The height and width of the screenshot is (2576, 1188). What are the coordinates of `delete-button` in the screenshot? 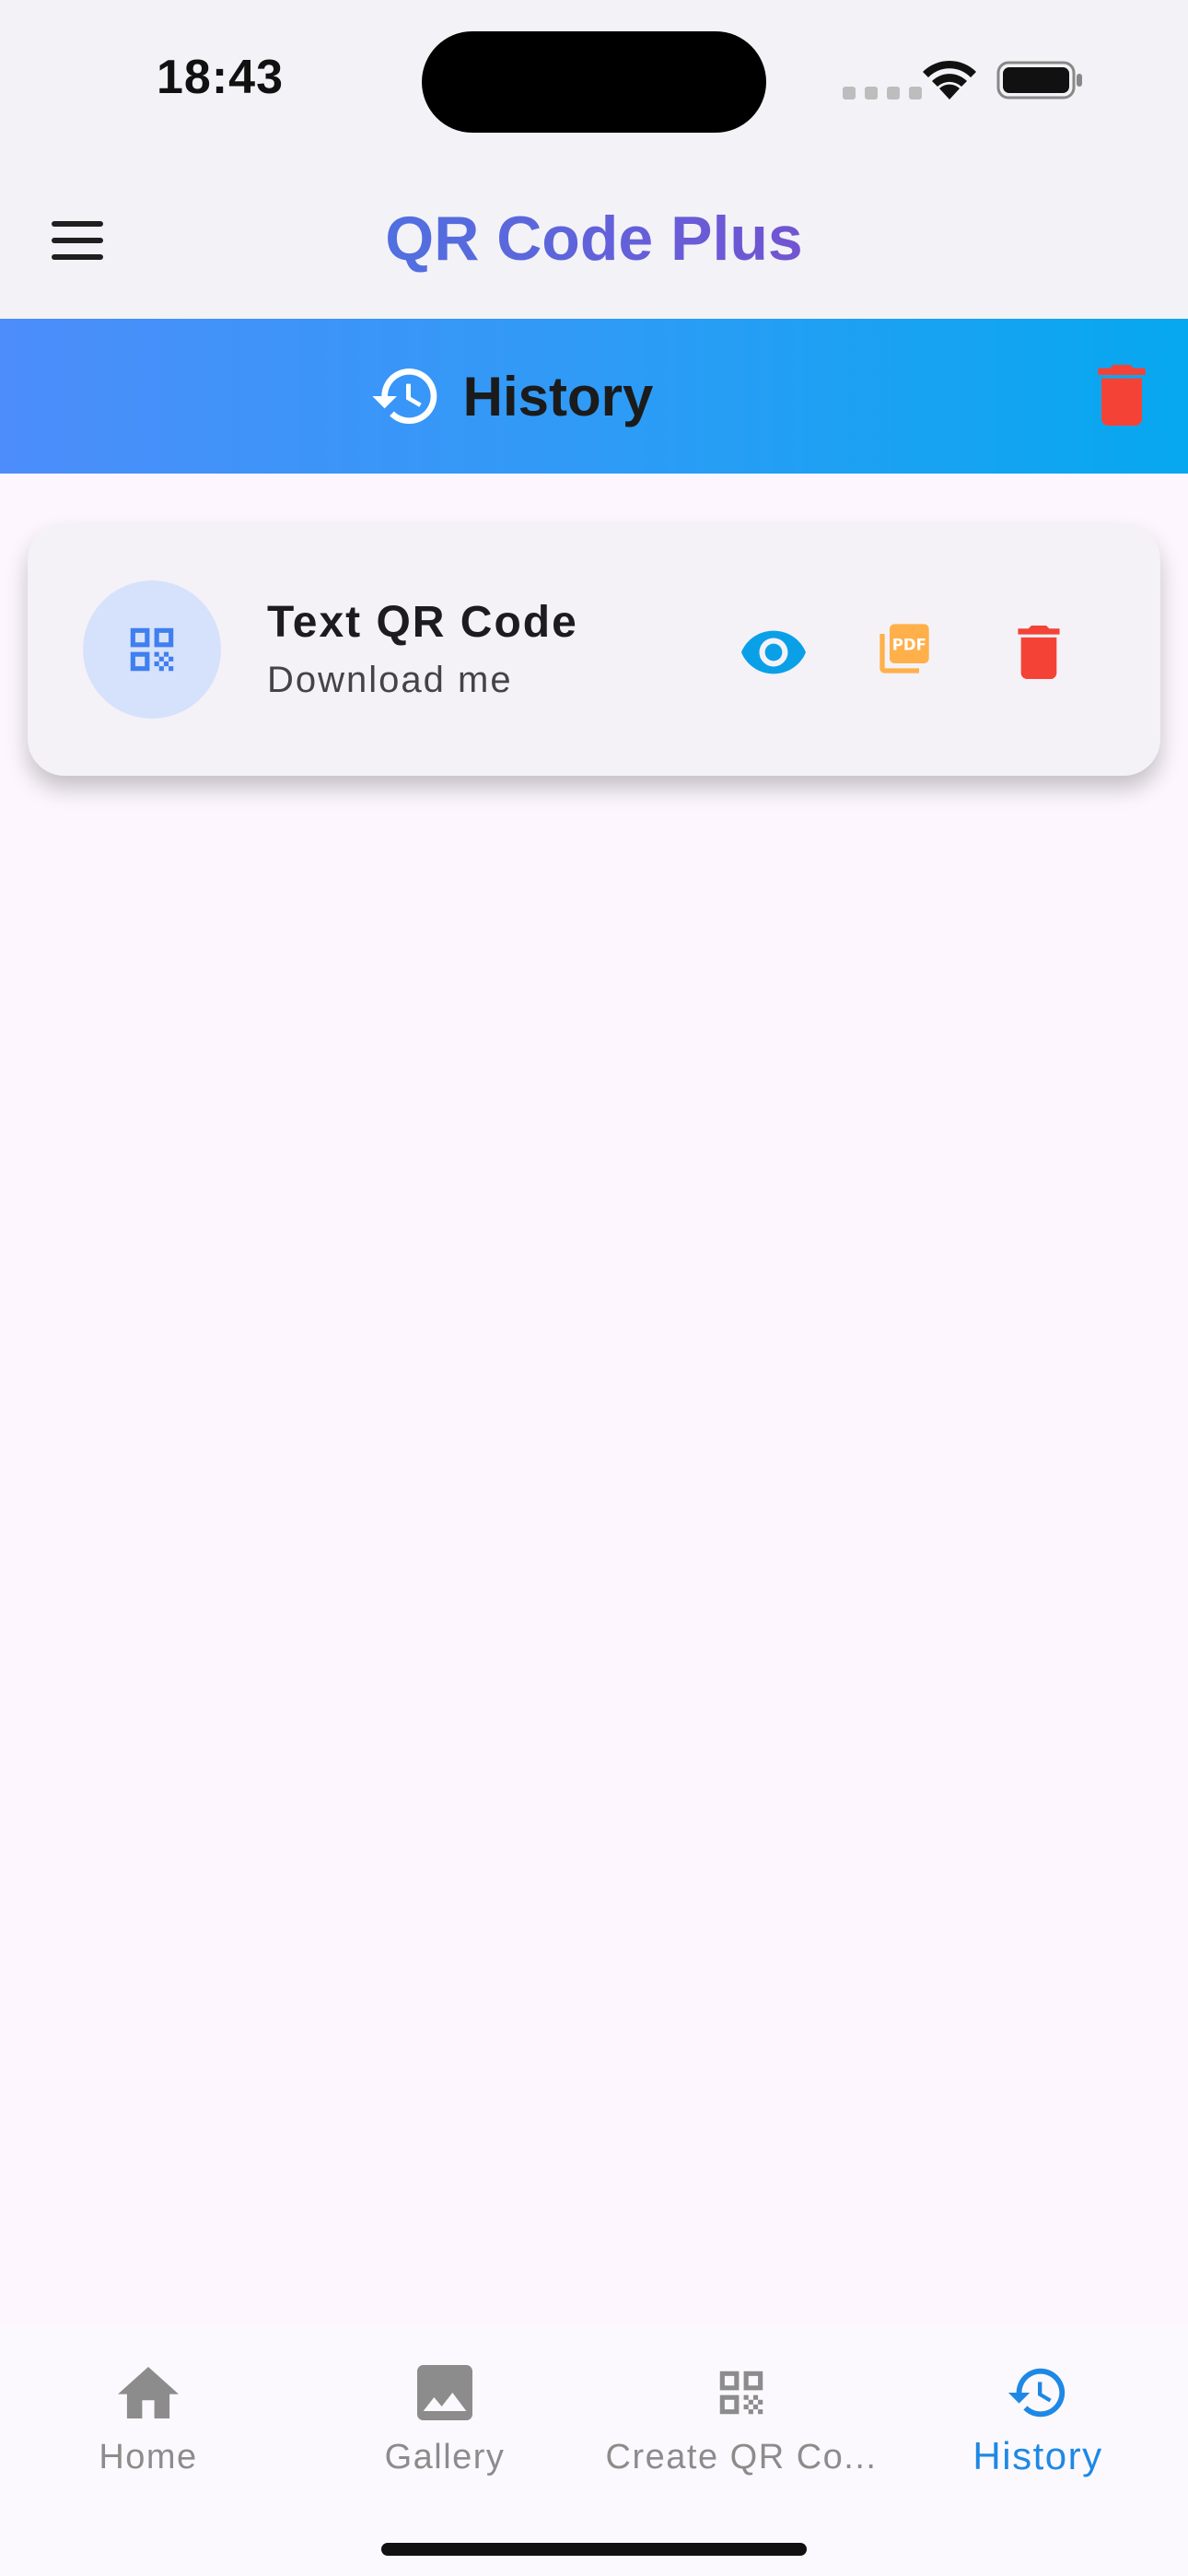 It's located at (1039, 652).